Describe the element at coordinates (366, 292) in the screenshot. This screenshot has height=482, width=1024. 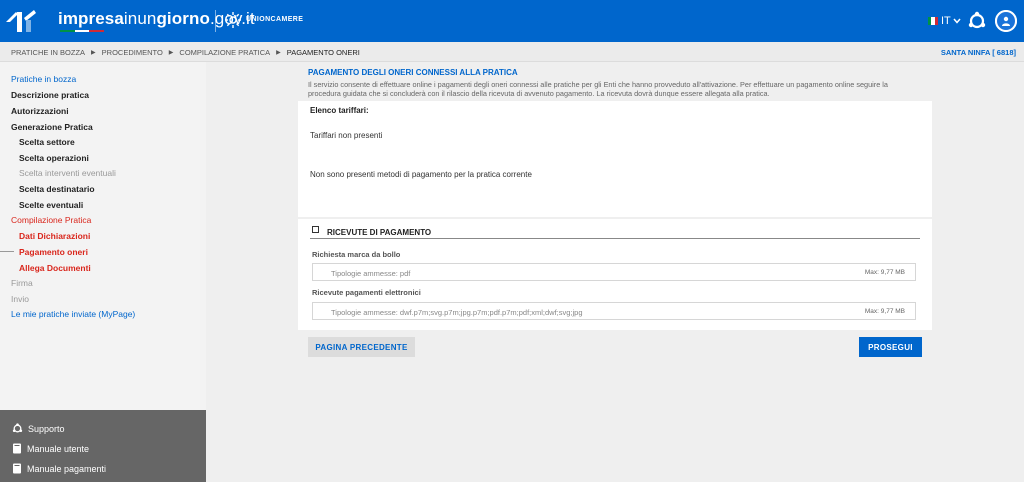
I see `pagamenti-elettronici-label: Ricevute pagamenti elettronici` at that location.